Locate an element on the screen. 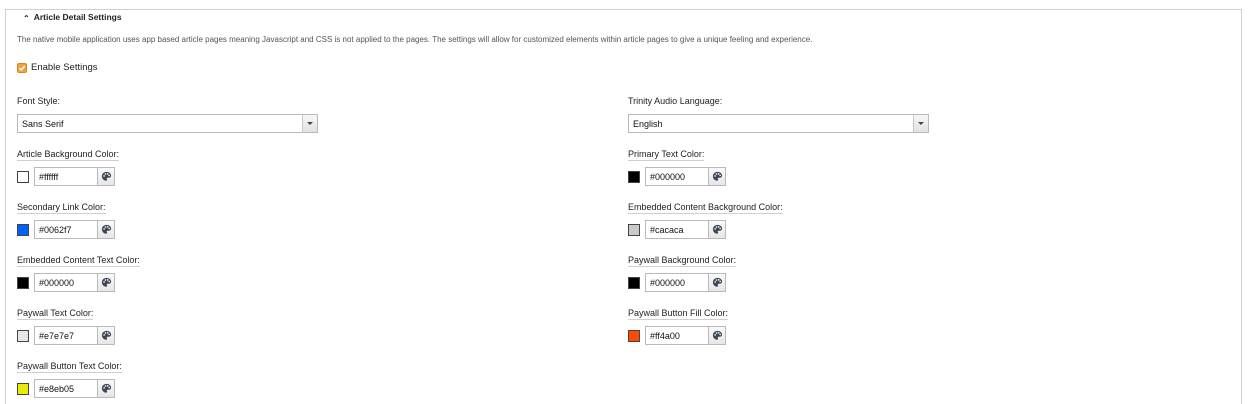 The image size is (1248, 404). paywall-button-fill-color-label: Paywall Button Fill Color: is located at coordinates (678, 314).